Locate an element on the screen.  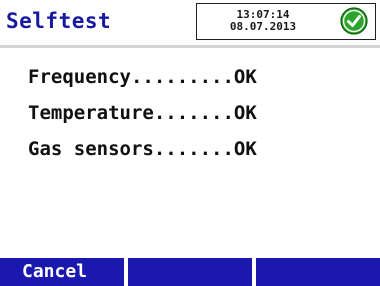
result-row-gas-sensors: Gas sensors.......OK is located at coordinates (198, 153).